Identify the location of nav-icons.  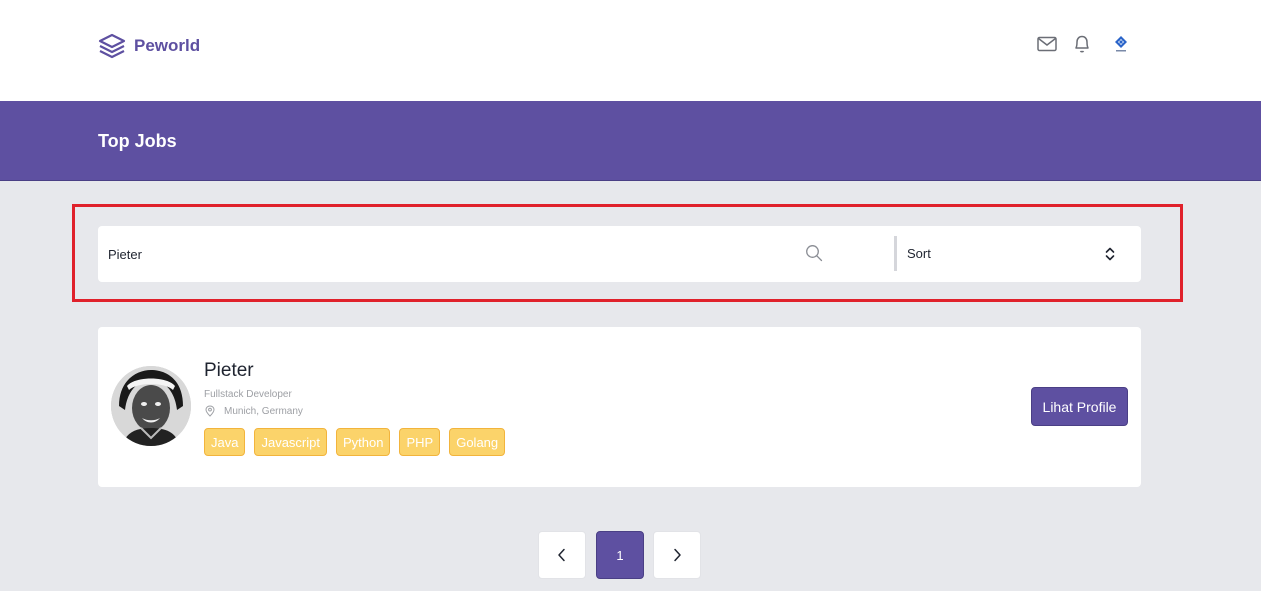
(1084, 44).